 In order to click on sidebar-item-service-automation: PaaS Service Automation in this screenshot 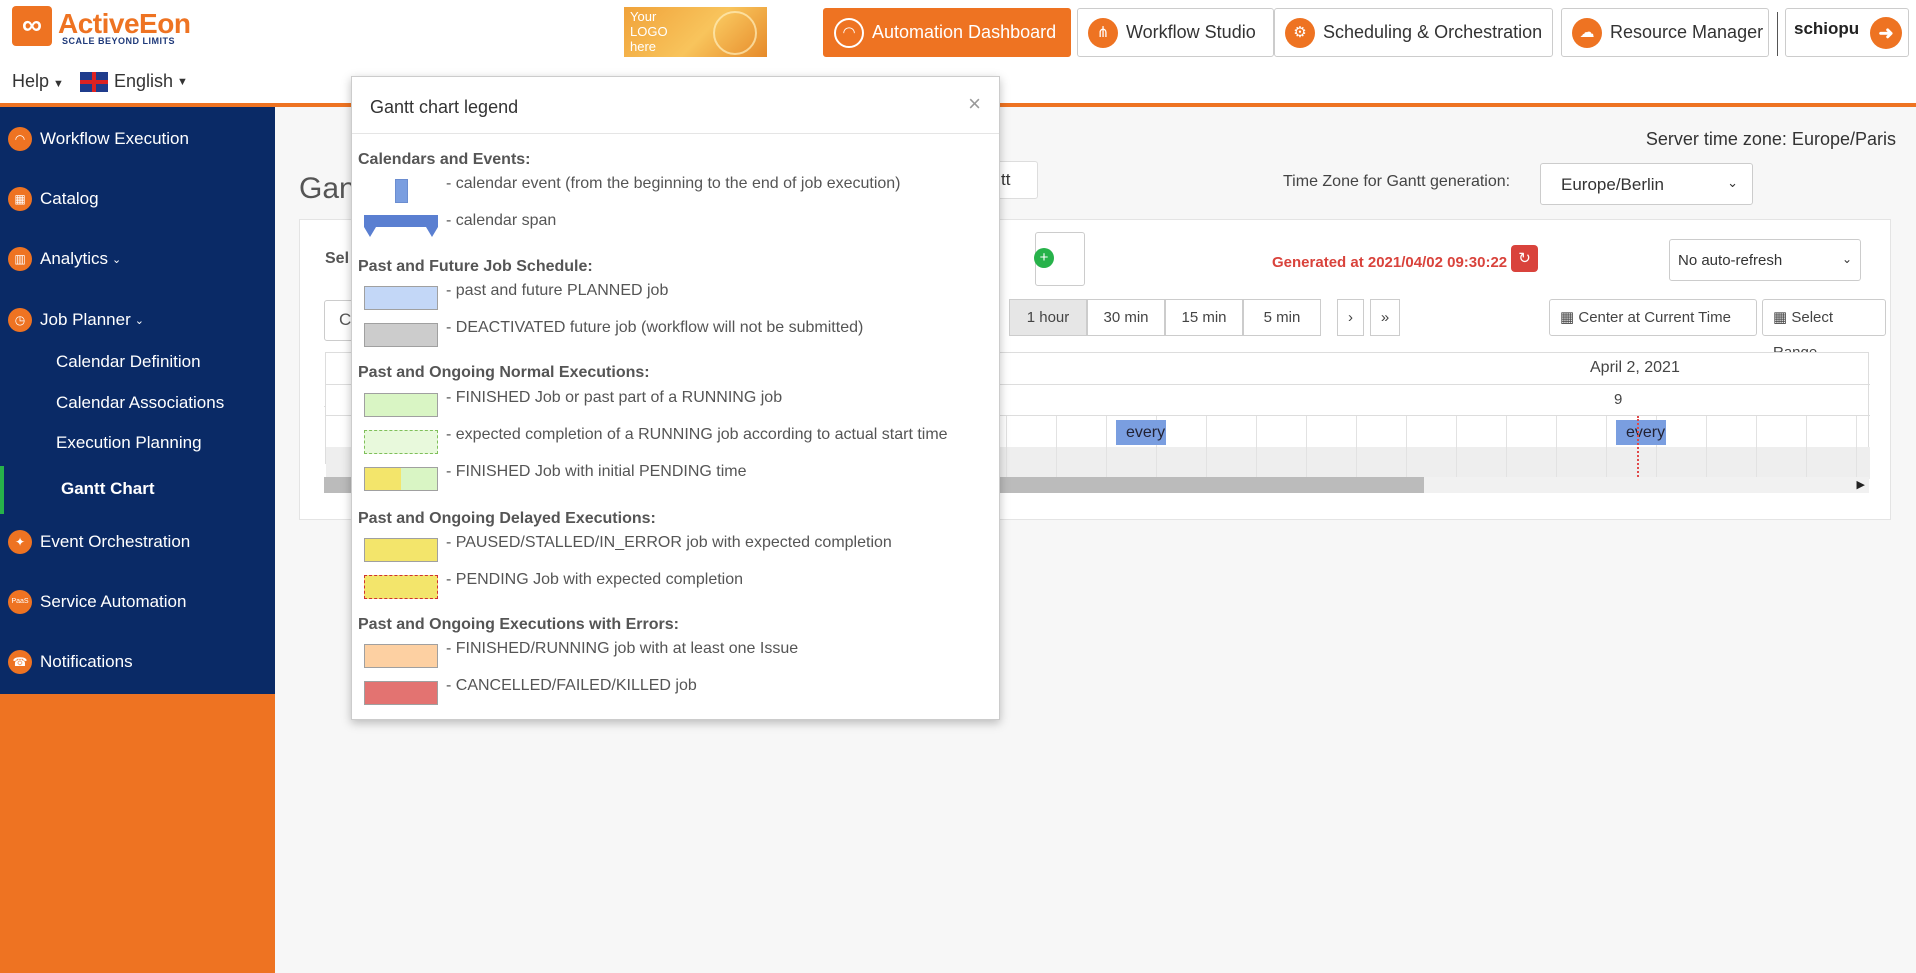, I will do `click(137, 602)`.